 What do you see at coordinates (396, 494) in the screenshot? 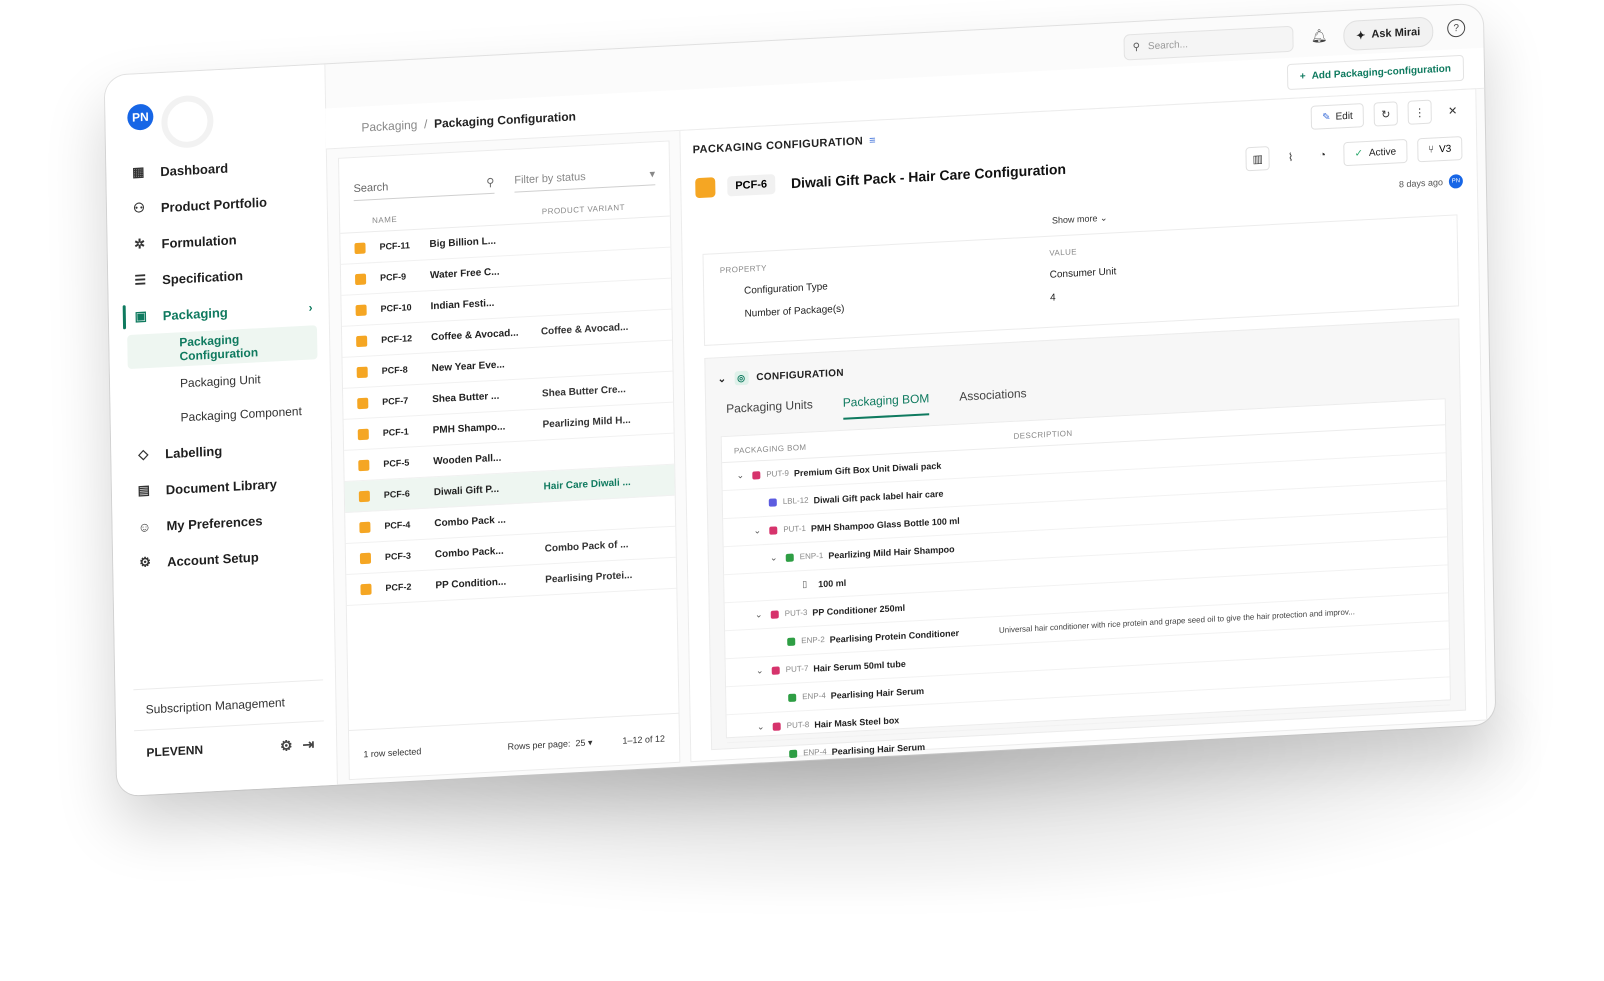
I see `row-code: PCF-6` at bounding box center [396, 494].